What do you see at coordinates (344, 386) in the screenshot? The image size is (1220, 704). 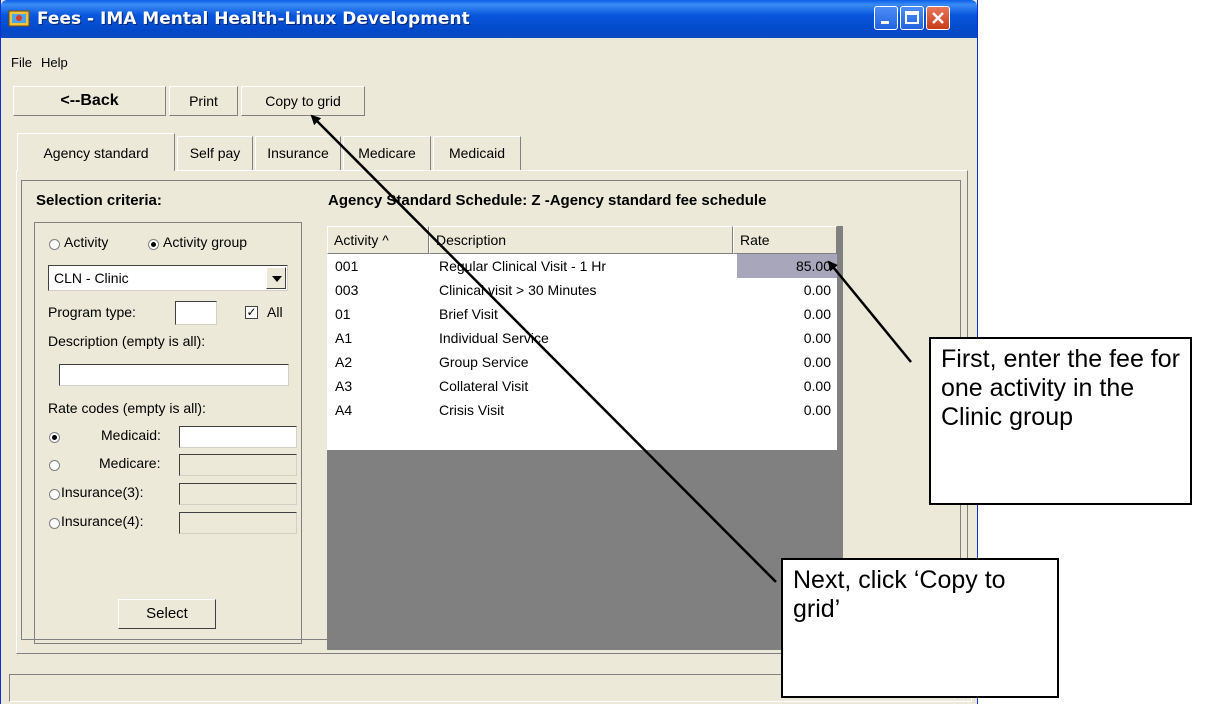 I see `activity-cell: A3` at bounding box center [344, 386].